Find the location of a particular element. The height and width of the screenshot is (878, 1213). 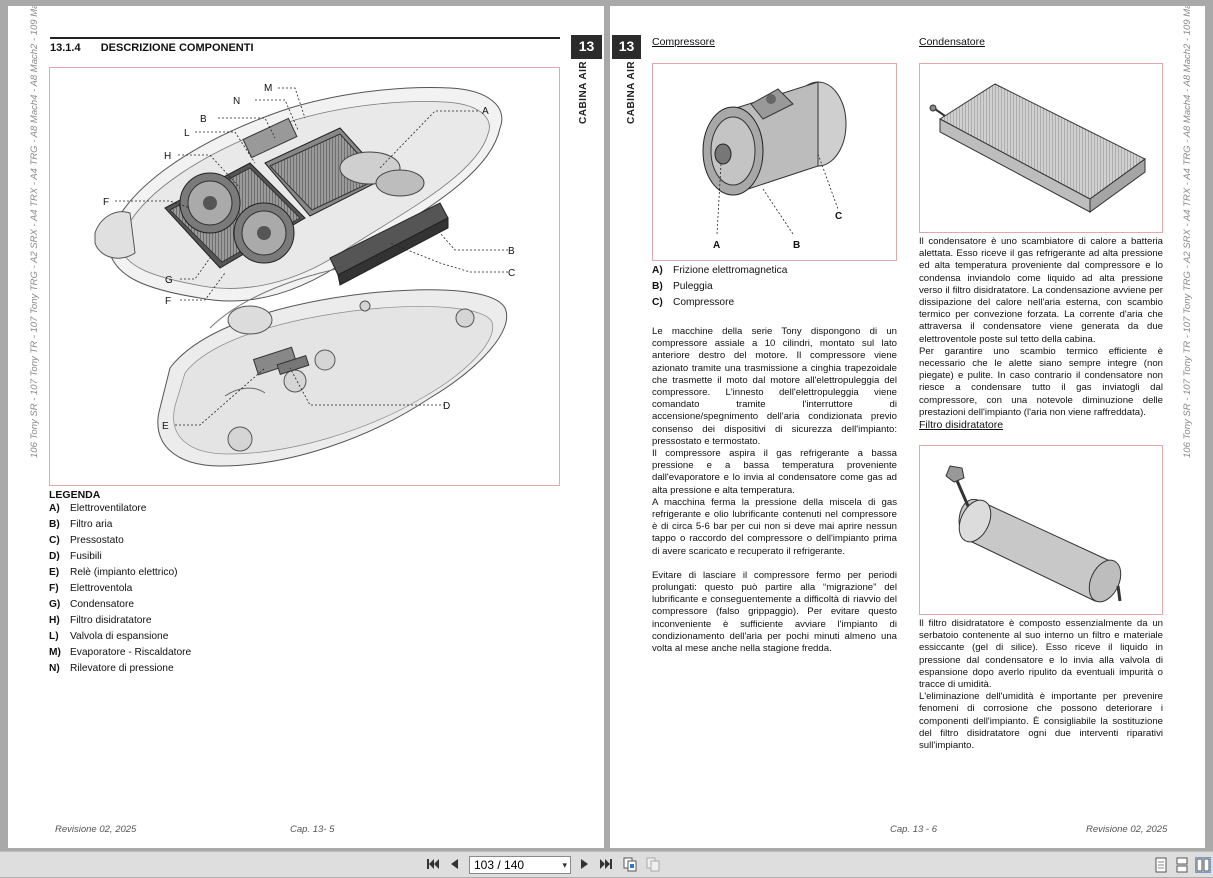

fig-label-b-right: B is located at coordinates (511, 251).